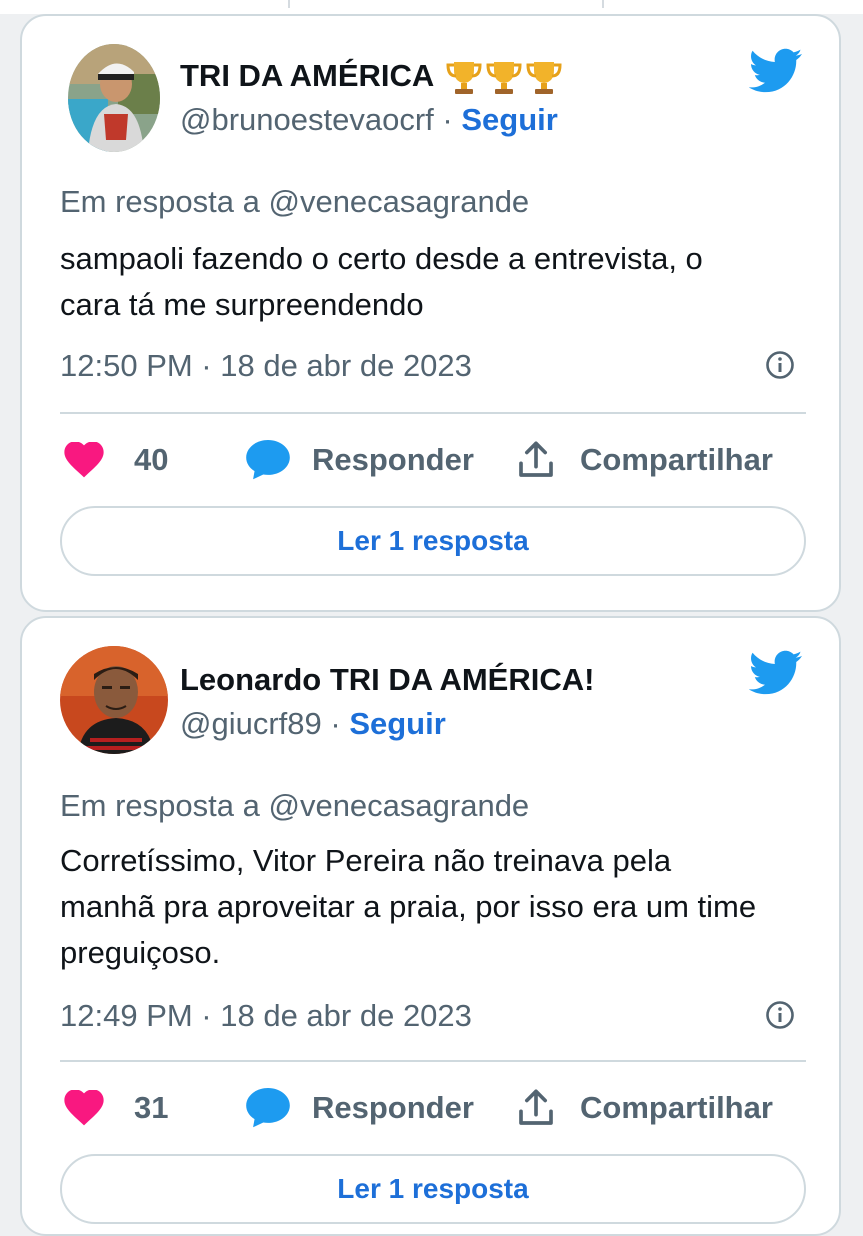 The height and width of the screenshot is (1236, 863). What do you see at coordinates (151, 1107) in the screenshot?
I see `like-count: 31` at bounding box center [151, 1107].